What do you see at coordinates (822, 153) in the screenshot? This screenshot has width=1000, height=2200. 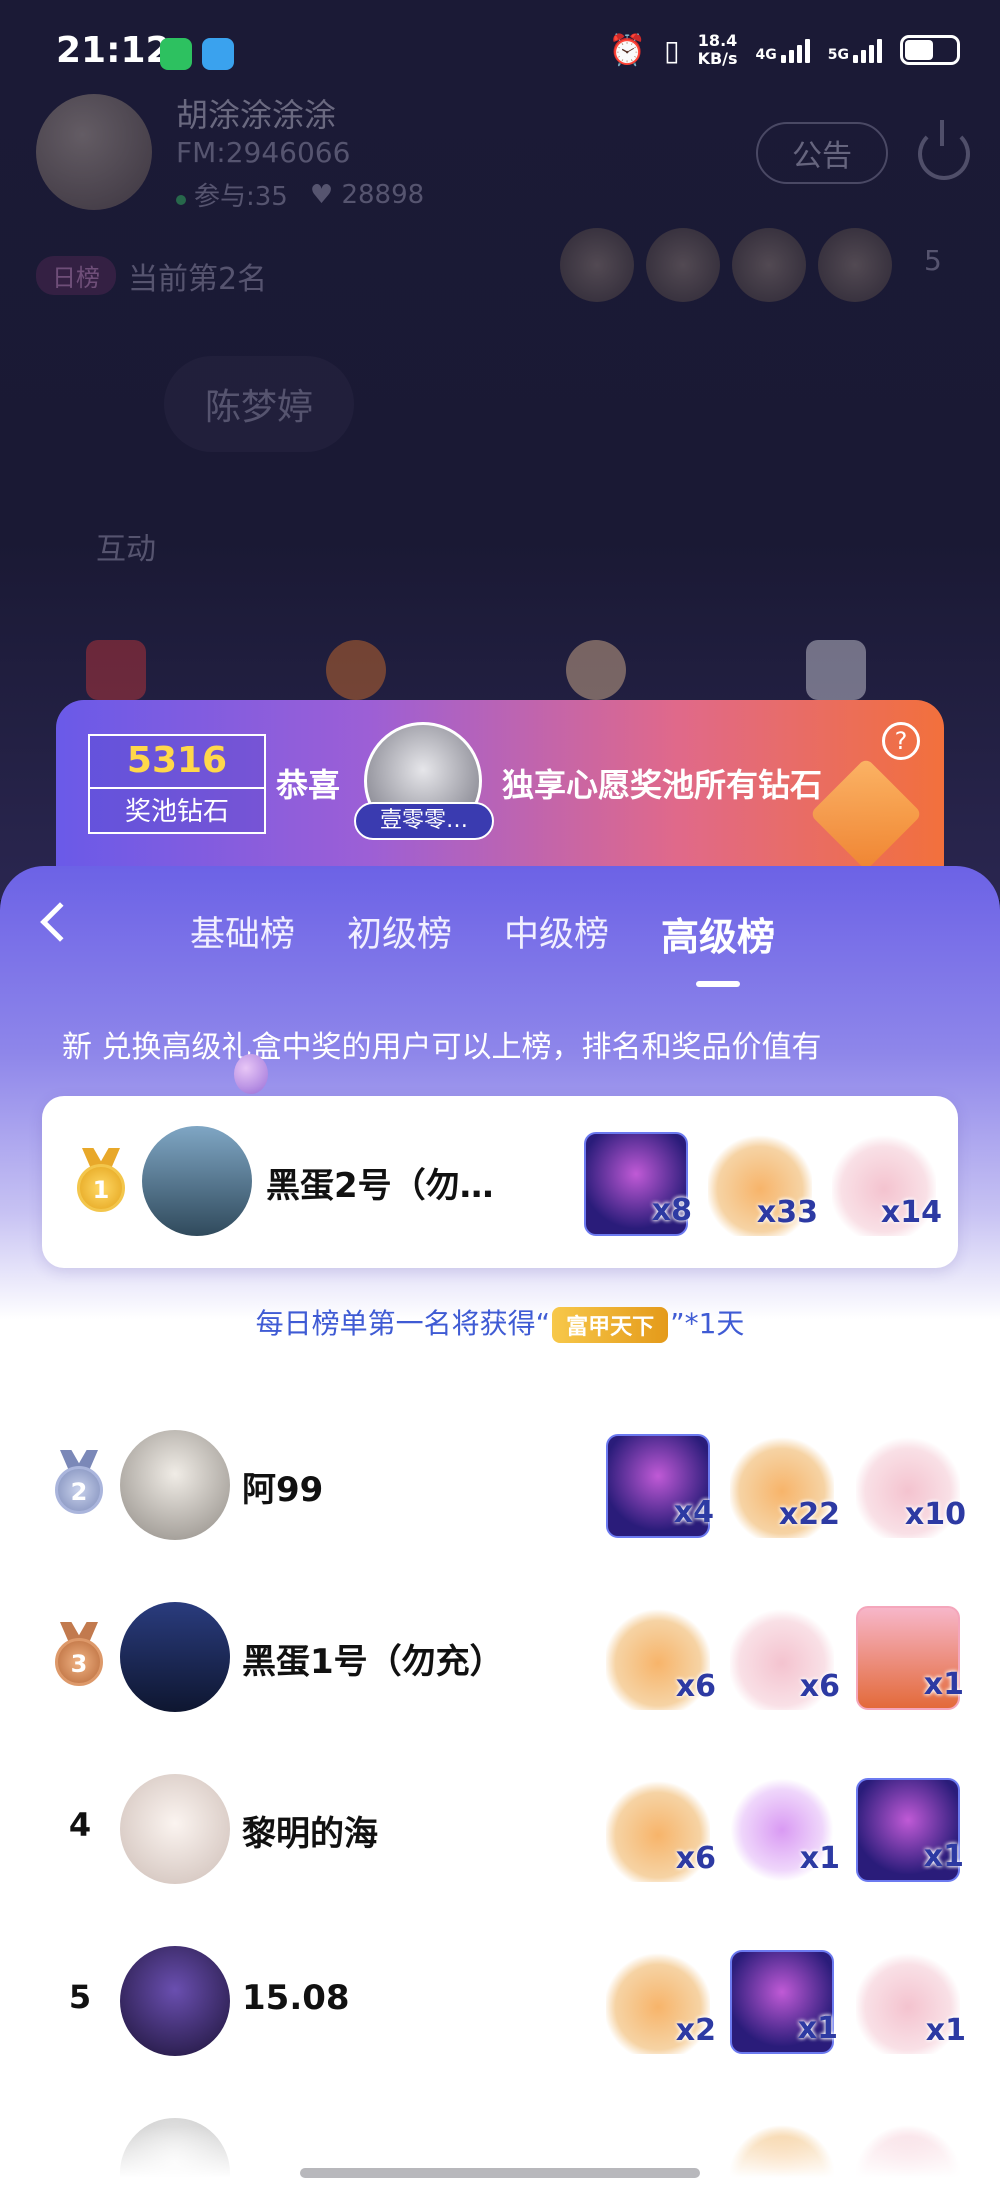 I see `notice-button: 公告` at bounding box center [822, 153].